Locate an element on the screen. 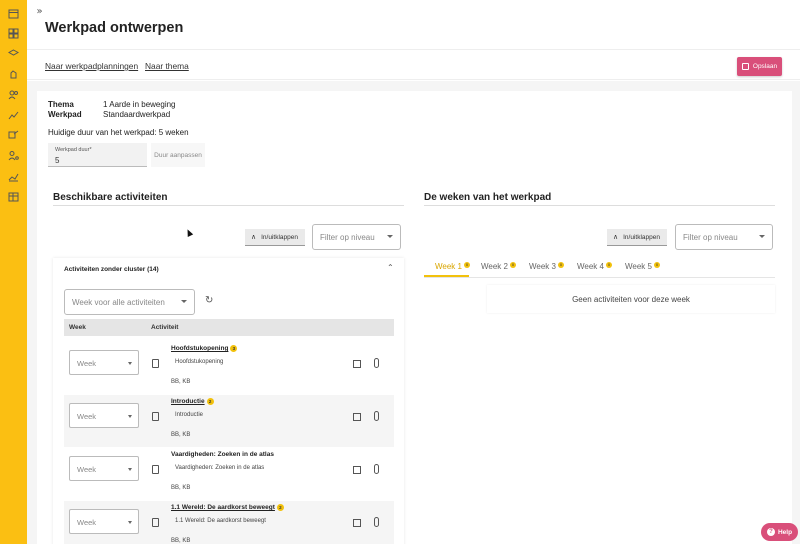  help-button: ? Help is located at coordinates (779, 532).